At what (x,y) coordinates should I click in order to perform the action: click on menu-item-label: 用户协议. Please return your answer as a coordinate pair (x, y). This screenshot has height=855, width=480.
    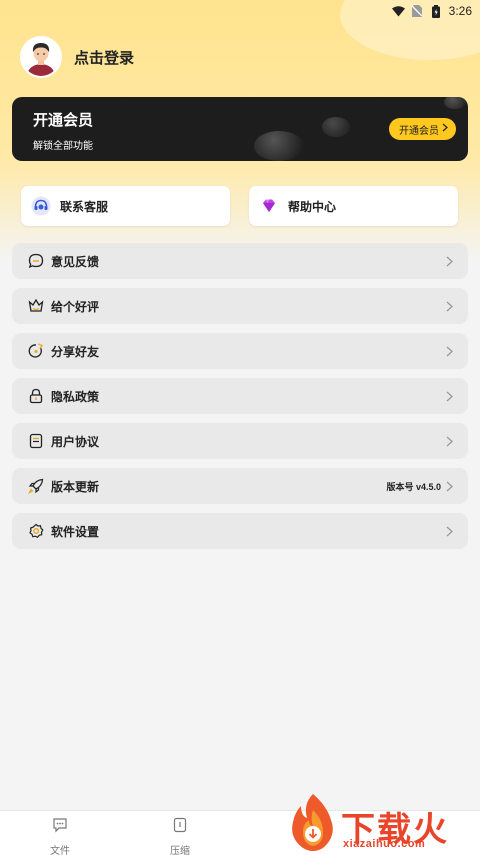
    Looking at the image, I should click on (75, 441).